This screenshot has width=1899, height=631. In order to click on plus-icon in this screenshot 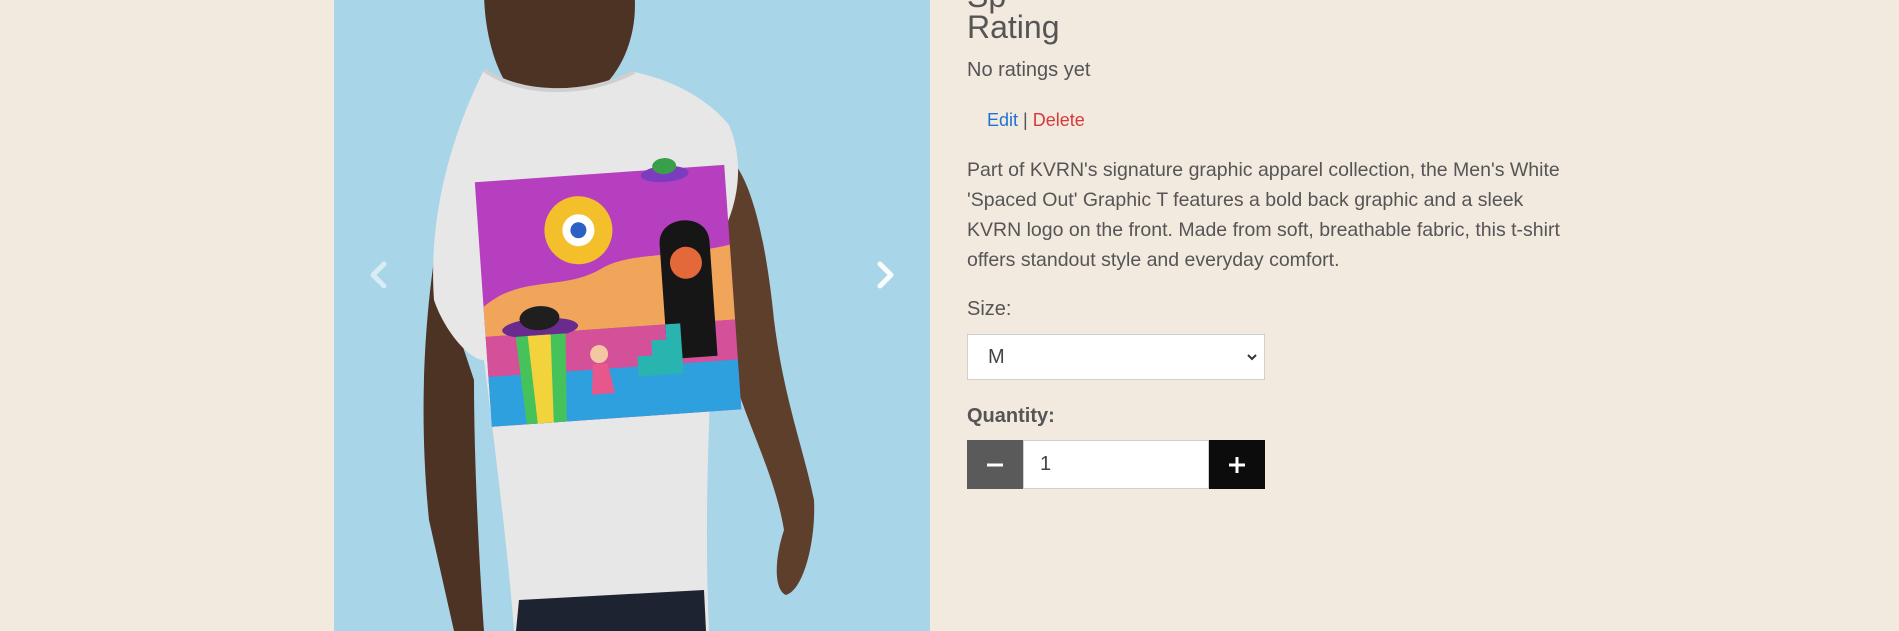, I will do `click(1237, 464)`.